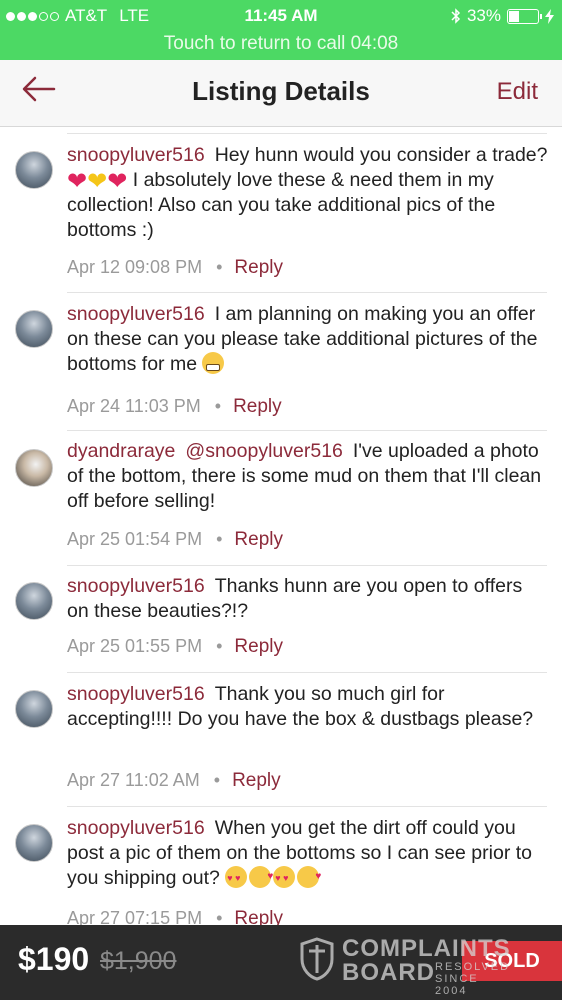 The width and height of the screenshot is (562, 1000). Describe the element at coordinates (281, 46) in the screenshot. I see `return-to-call-banner: Touch to return to call 04:08` at that location.